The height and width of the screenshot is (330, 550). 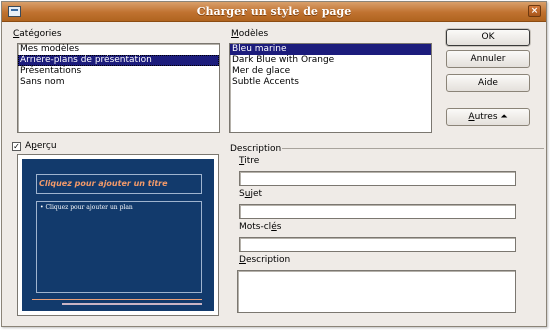 What do you see at coordinates (330, 60) in the screenshot?
I see `list-item: Dark Blue with Orange` at bounding box center [330, 60].